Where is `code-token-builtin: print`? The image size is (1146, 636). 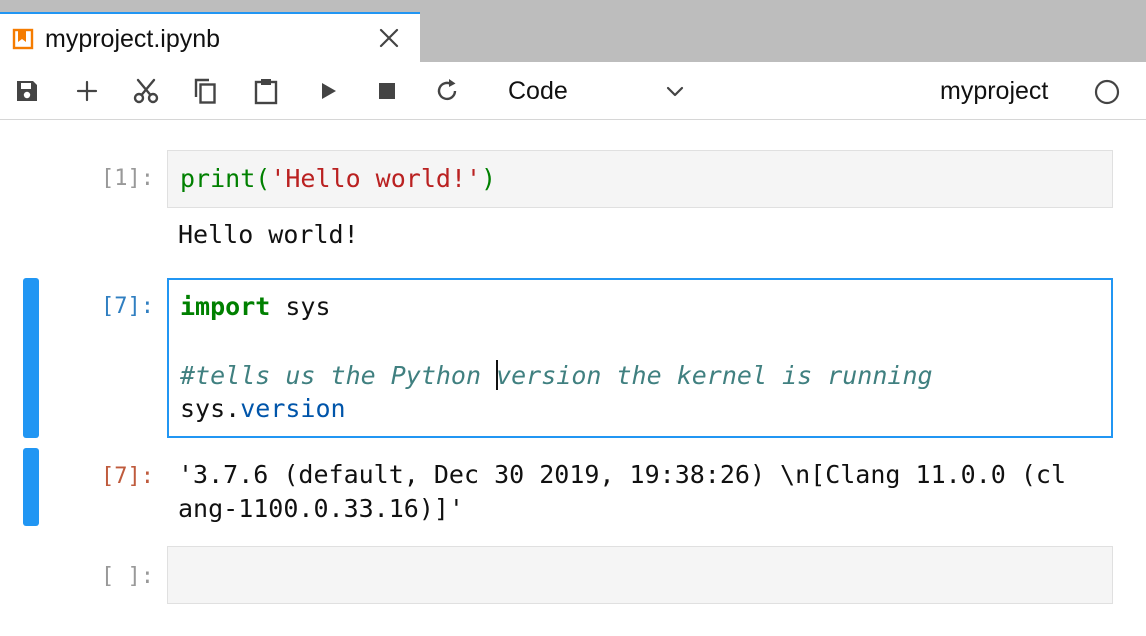
code-token-builtin: print is located at coordinates (218, 178).